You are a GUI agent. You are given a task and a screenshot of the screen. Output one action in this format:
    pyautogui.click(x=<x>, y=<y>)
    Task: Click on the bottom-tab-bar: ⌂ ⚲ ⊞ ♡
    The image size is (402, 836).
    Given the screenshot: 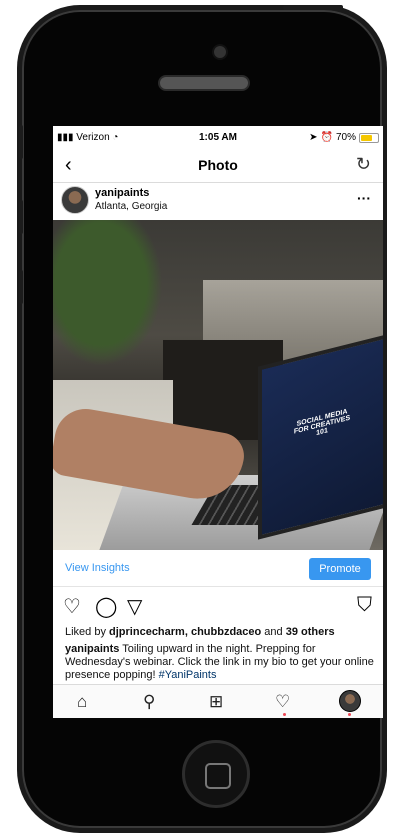 What is the action you would take?
    pyautogui.click(x=218, y=701)
    